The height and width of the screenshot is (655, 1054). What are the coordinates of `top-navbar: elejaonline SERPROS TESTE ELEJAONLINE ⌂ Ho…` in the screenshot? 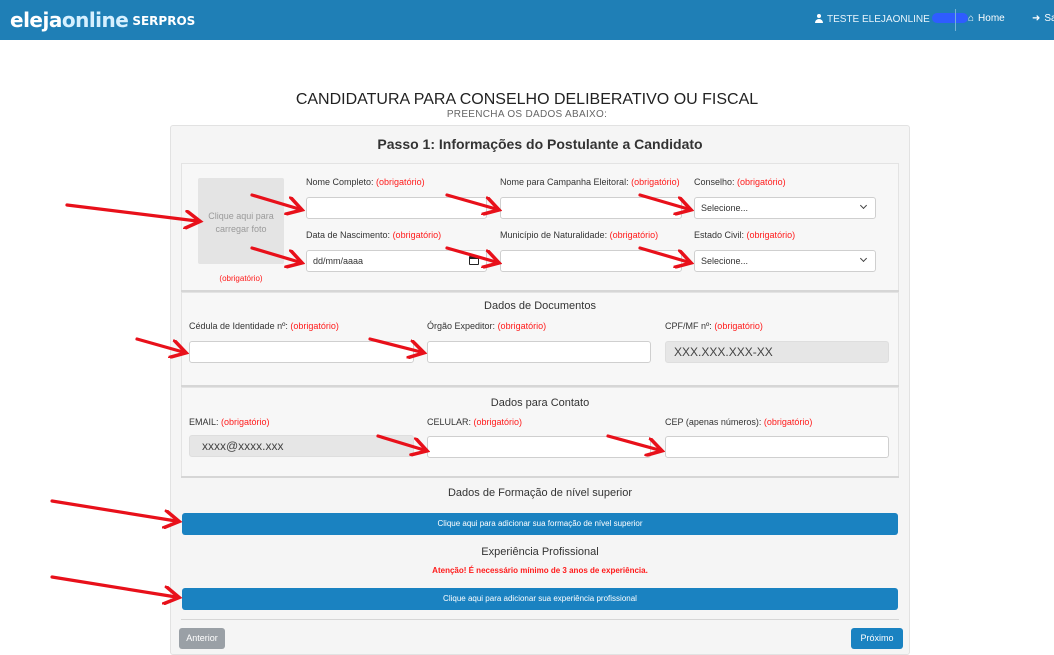 It's located at (527, 20).